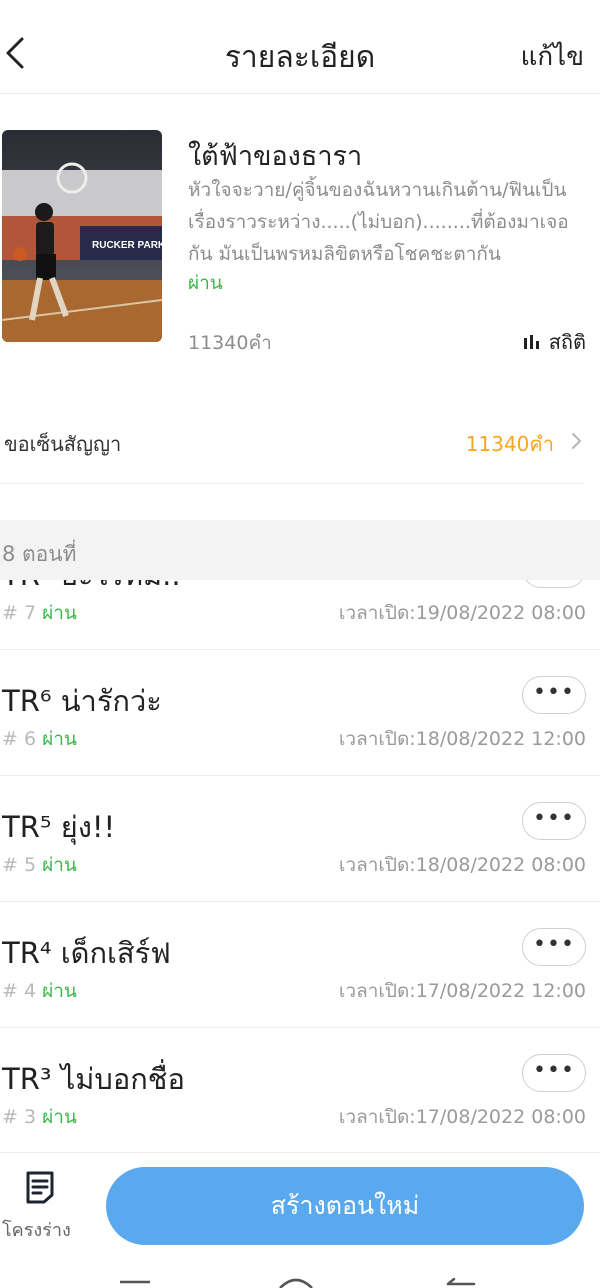 The image size is (600, 1288). Describe the element at coordinates (19, 1117) in the screenshot. I see `chapter-number: # 3` at that location.